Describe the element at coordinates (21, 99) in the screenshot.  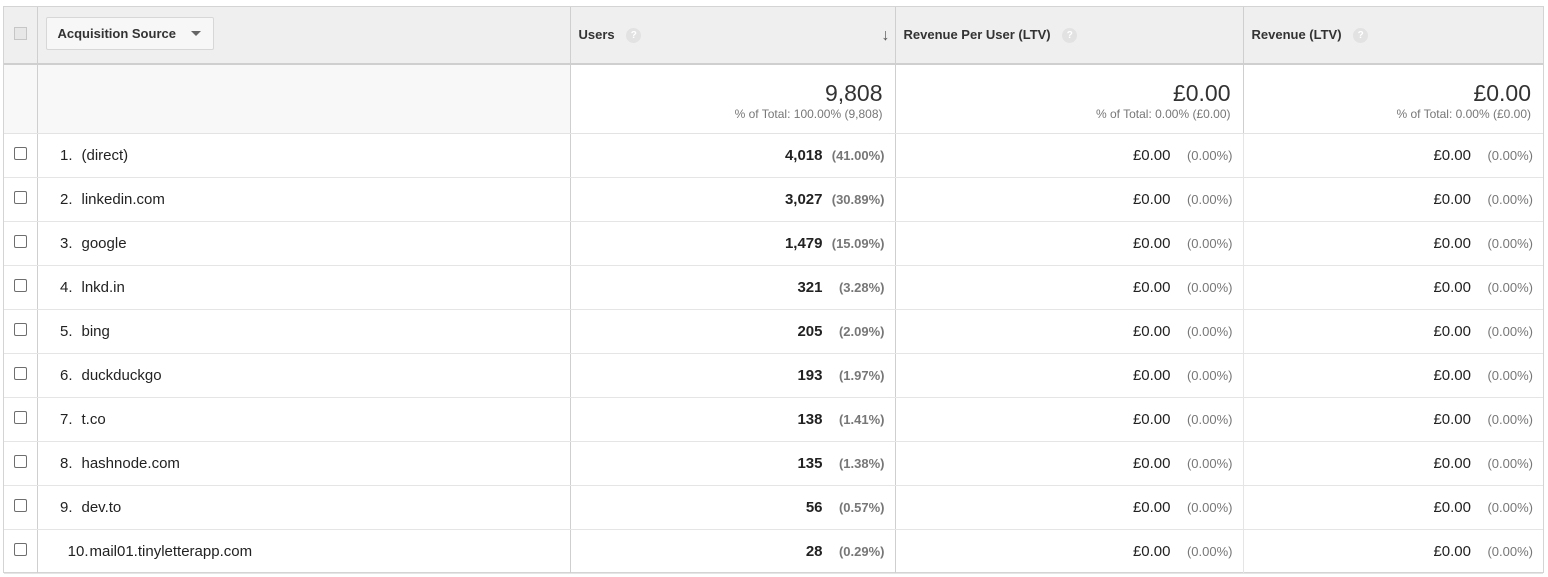
I see `totals-empty-cell` at that location.